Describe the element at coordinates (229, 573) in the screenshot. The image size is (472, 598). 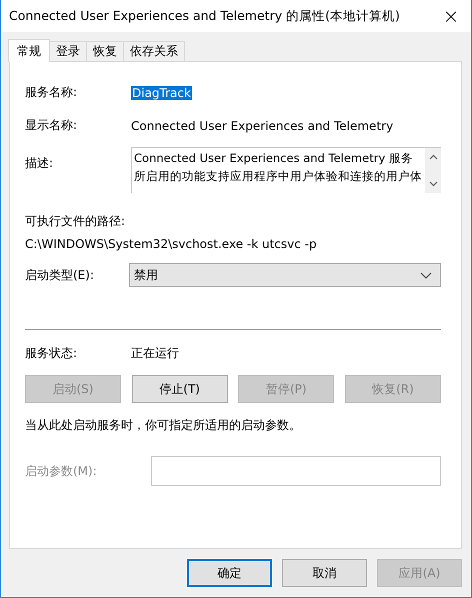
I see `dialog-button: 确定` at that location.